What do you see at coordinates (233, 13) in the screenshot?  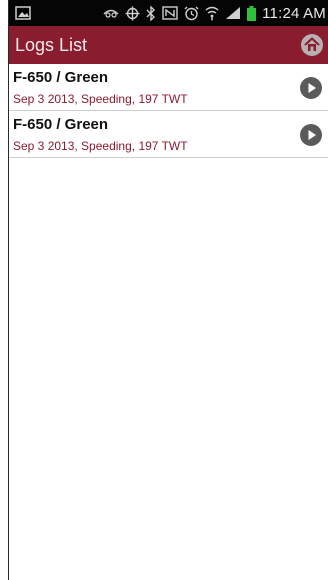 I see `signal-icon` at bounding box center [233, 13].